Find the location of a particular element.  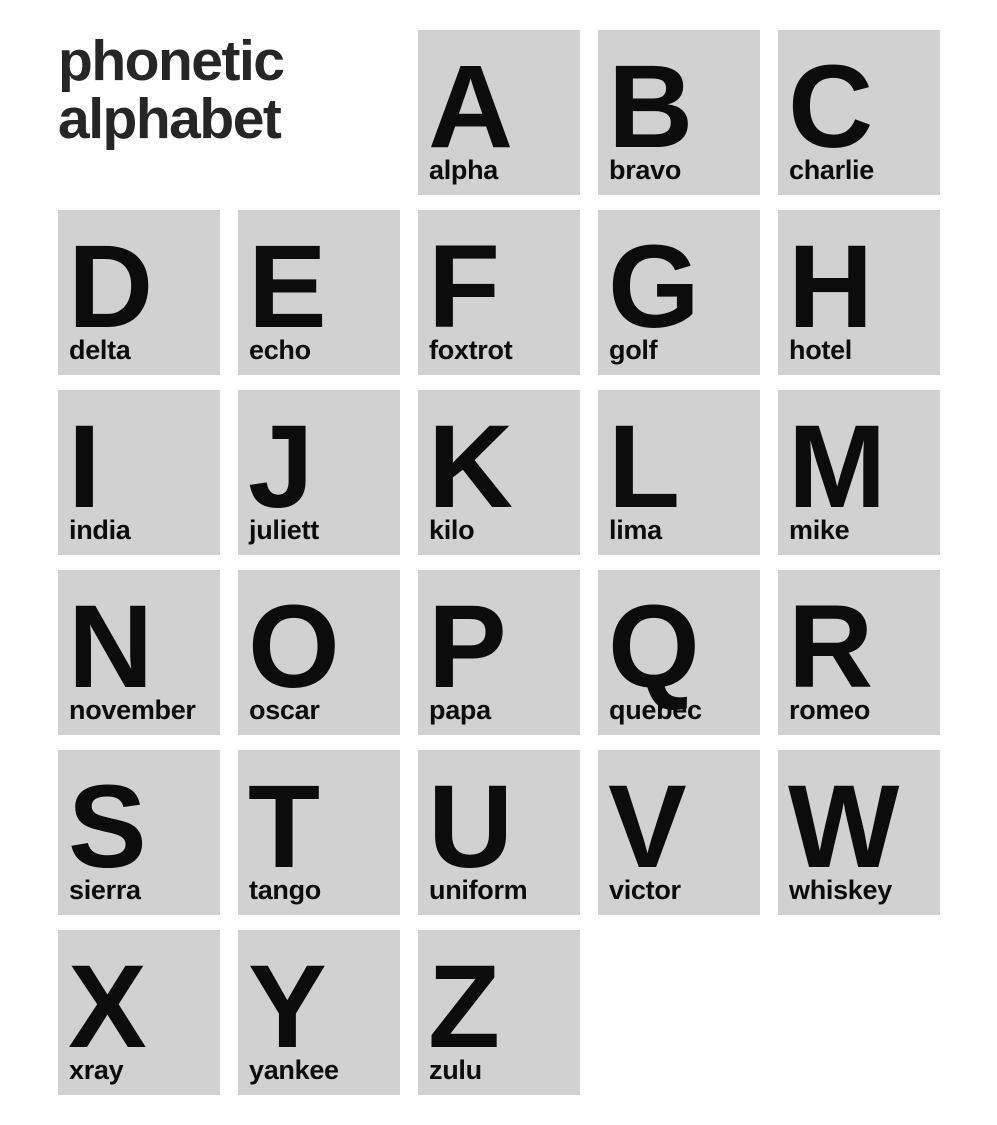

alphabet-cell-l: Llima is located at coordinates (679, 472).